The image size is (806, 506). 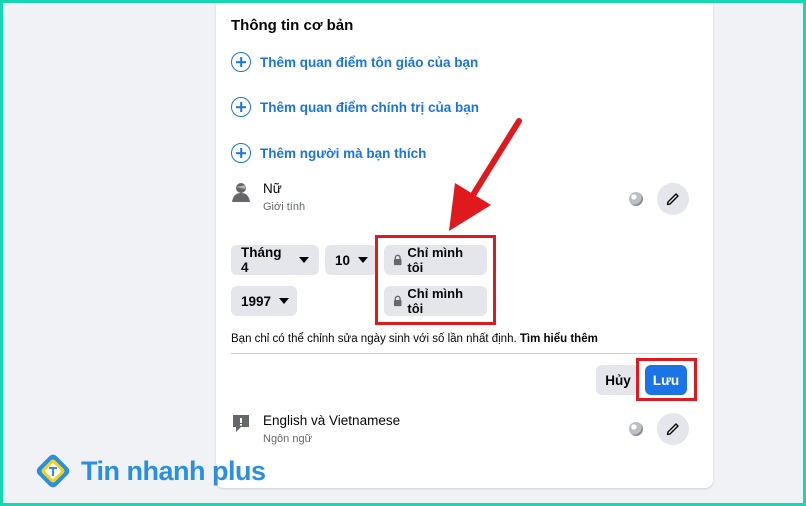 What do you see at coordinates (485, 174) in the screenshot?
I see `red-arrow-icon` at bounding box center [485, 174].